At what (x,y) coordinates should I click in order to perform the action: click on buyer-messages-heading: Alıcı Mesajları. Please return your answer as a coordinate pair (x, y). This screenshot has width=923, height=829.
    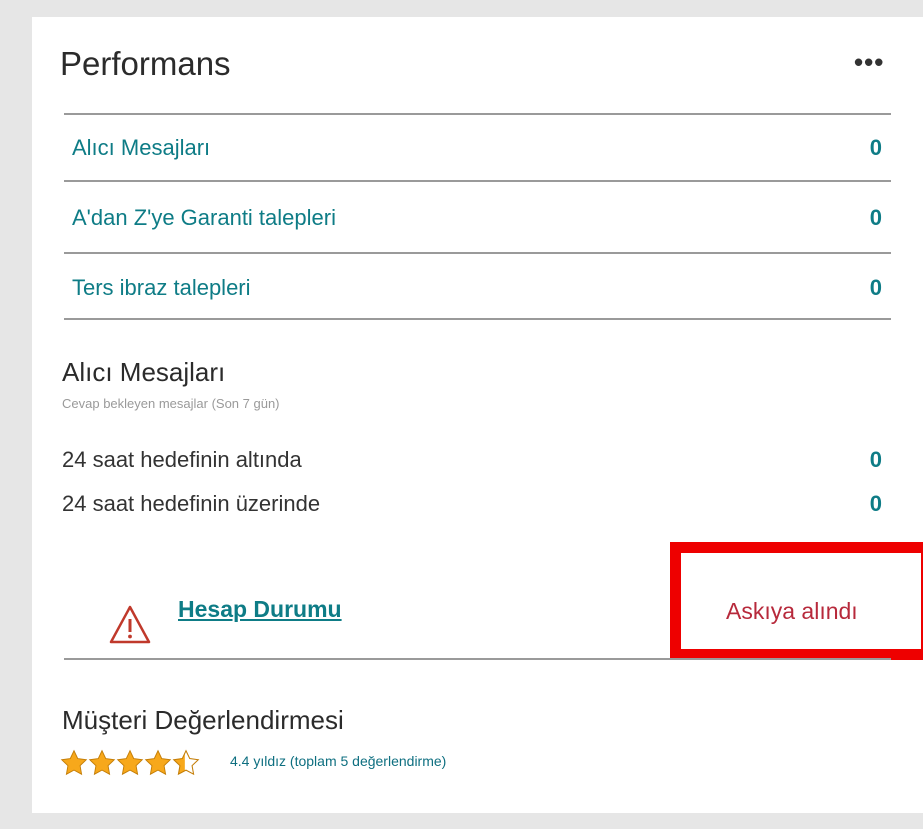
    Looking at the image, I should click on (144, 372).